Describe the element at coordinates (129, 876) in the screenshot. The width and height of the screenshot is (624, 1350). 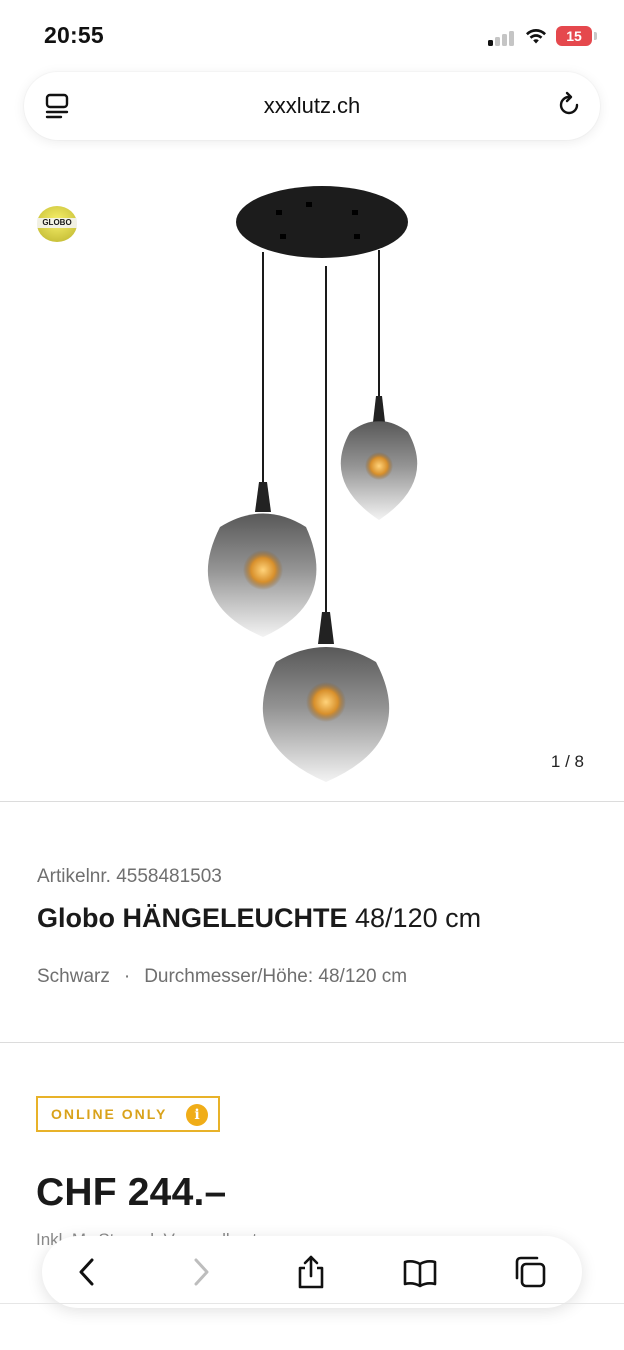
I see `article-number: Artikelnr. 4558481503` at that location.